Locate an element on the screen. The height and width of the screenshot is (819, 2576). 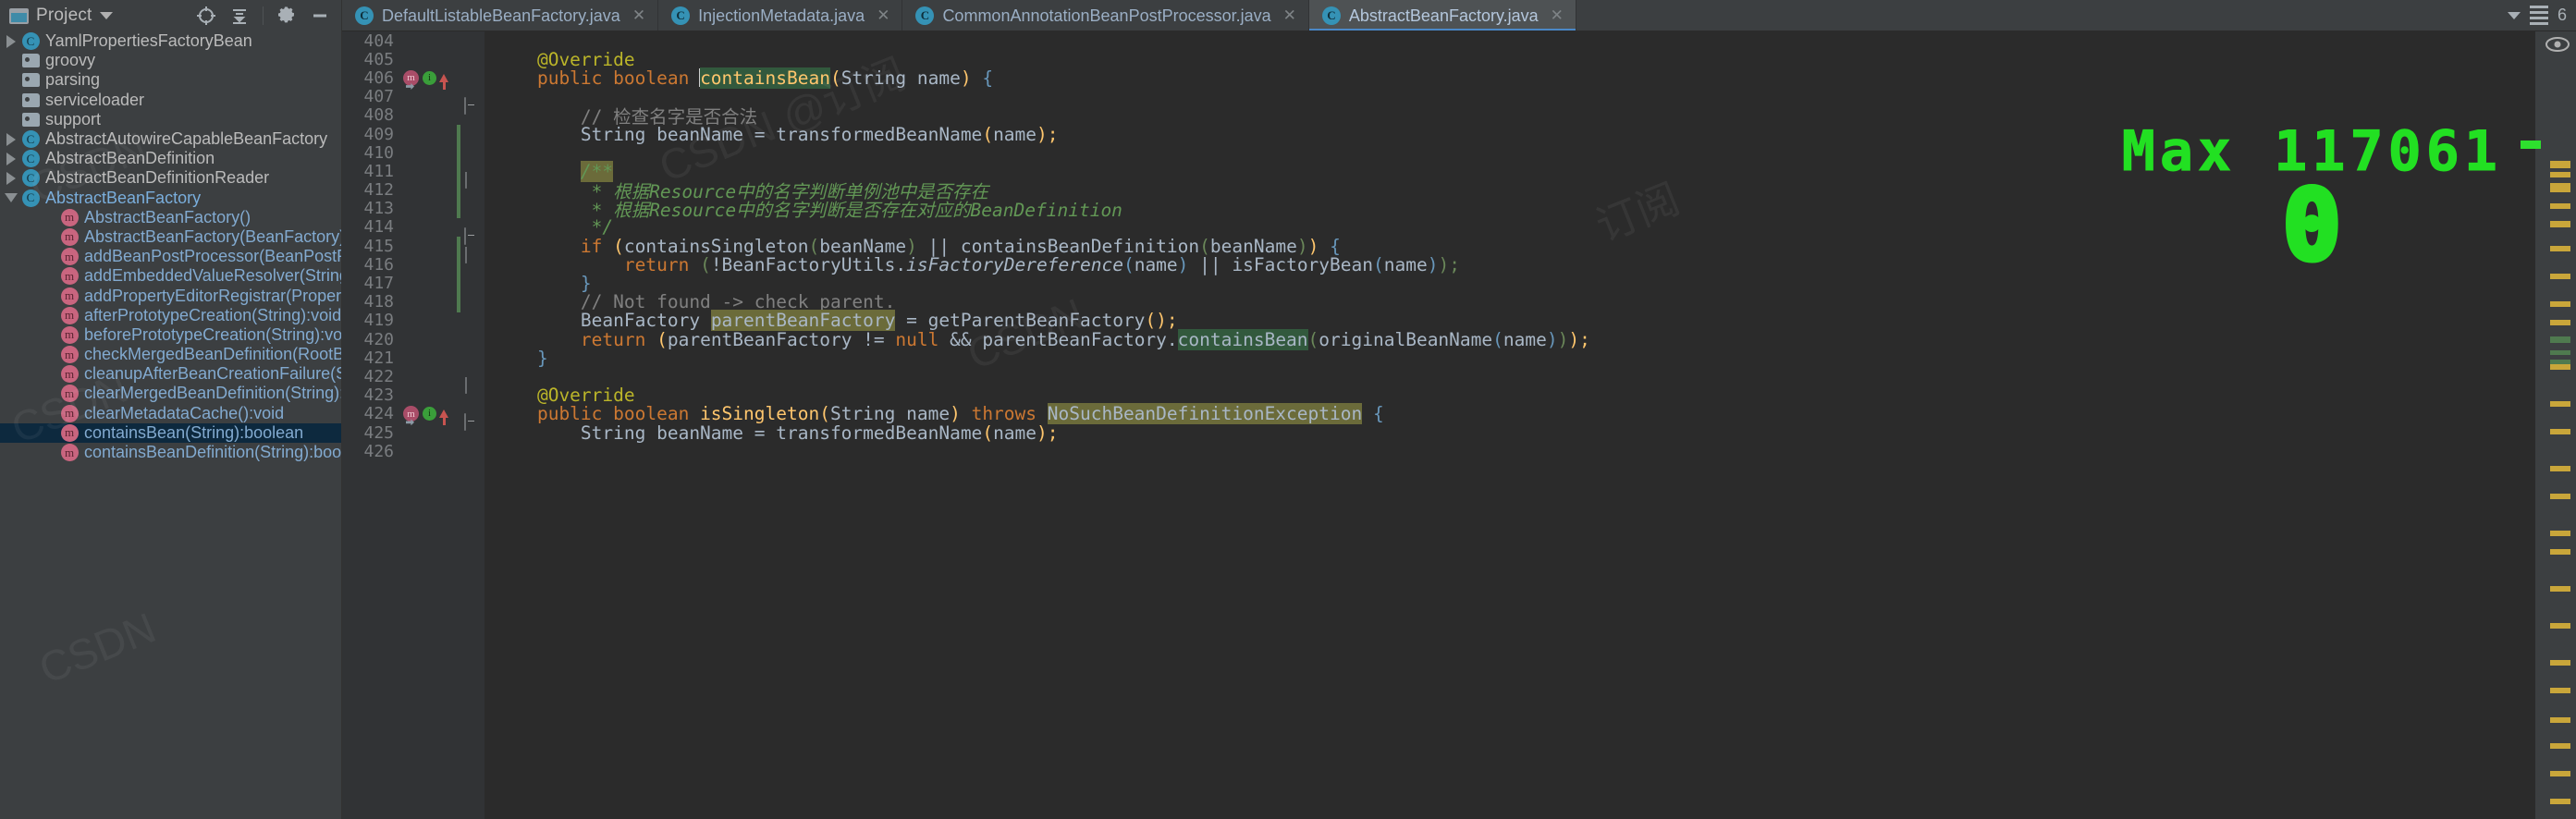
gutter-line-425: 425 is located at coordinates (401, 433).